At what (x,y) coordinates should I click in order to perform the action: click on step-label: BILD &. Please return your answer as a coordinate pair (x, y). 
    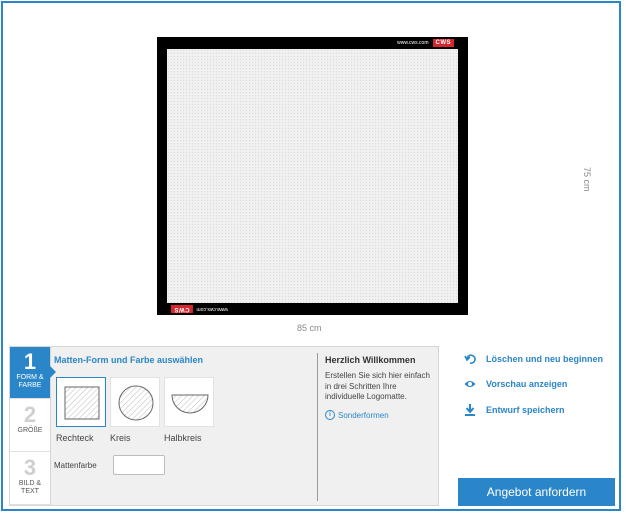
    Looking at the image, I should click on (30, 483).